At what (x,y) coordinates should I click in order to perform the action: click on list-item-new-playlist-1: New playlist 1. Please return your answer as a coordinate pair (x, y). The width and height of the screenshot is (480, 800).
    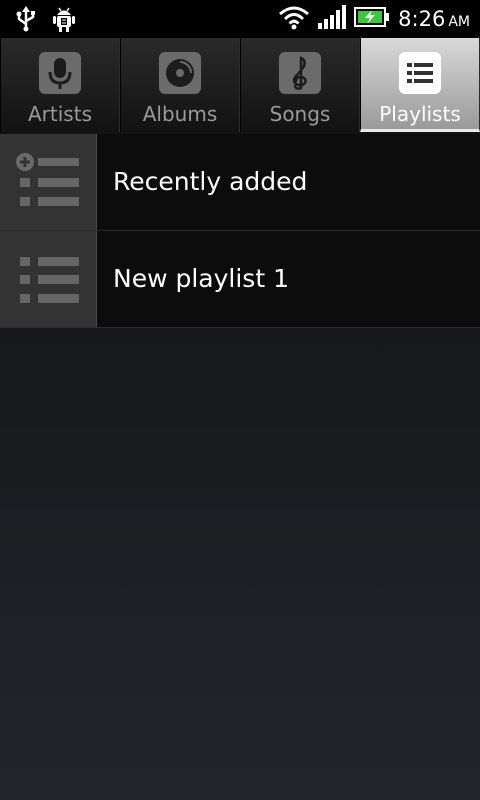
    Looking at the image, I should click on (240, 279).